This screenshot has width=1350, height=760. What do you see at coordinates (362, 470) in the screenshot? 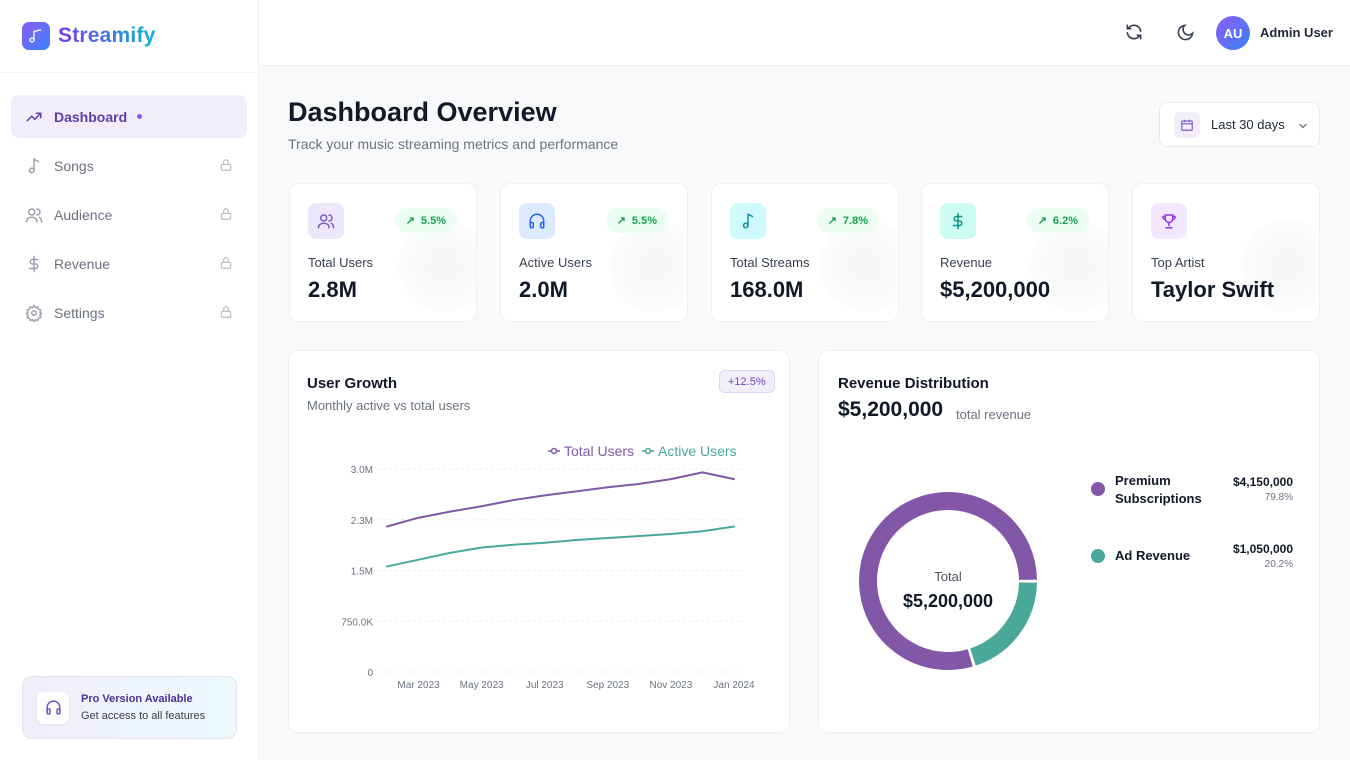
I see `y-tick-label: 3.0M` at bounding box center [362, 470].